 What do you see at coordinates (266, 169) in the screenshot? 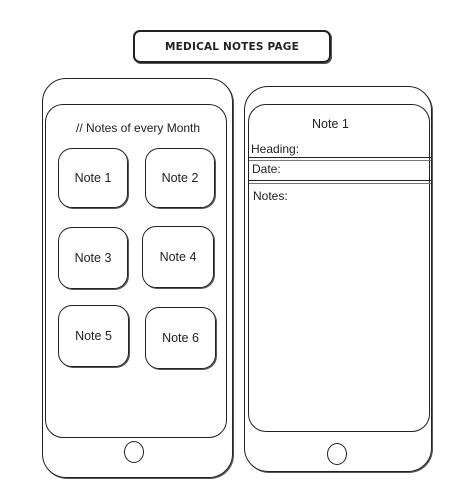
I see `date-field-label: Date:` at bounding box center [266, 169].